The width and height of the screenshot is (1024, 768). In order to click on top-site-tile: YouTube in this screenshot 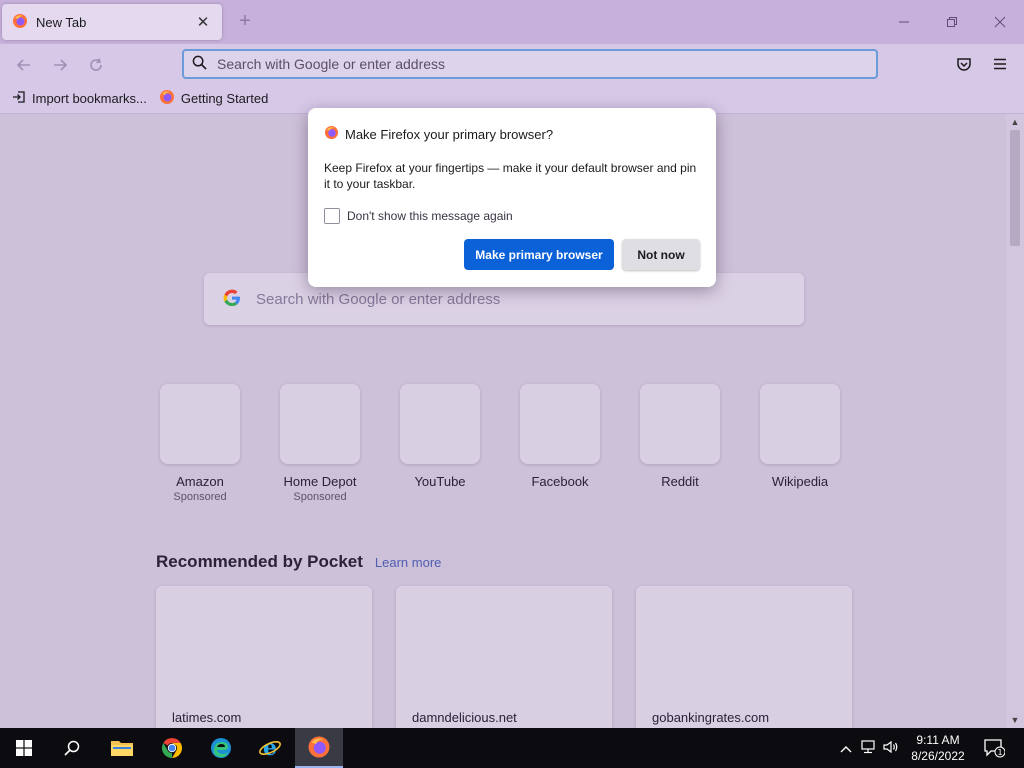, I will do `click(440, 443)`.